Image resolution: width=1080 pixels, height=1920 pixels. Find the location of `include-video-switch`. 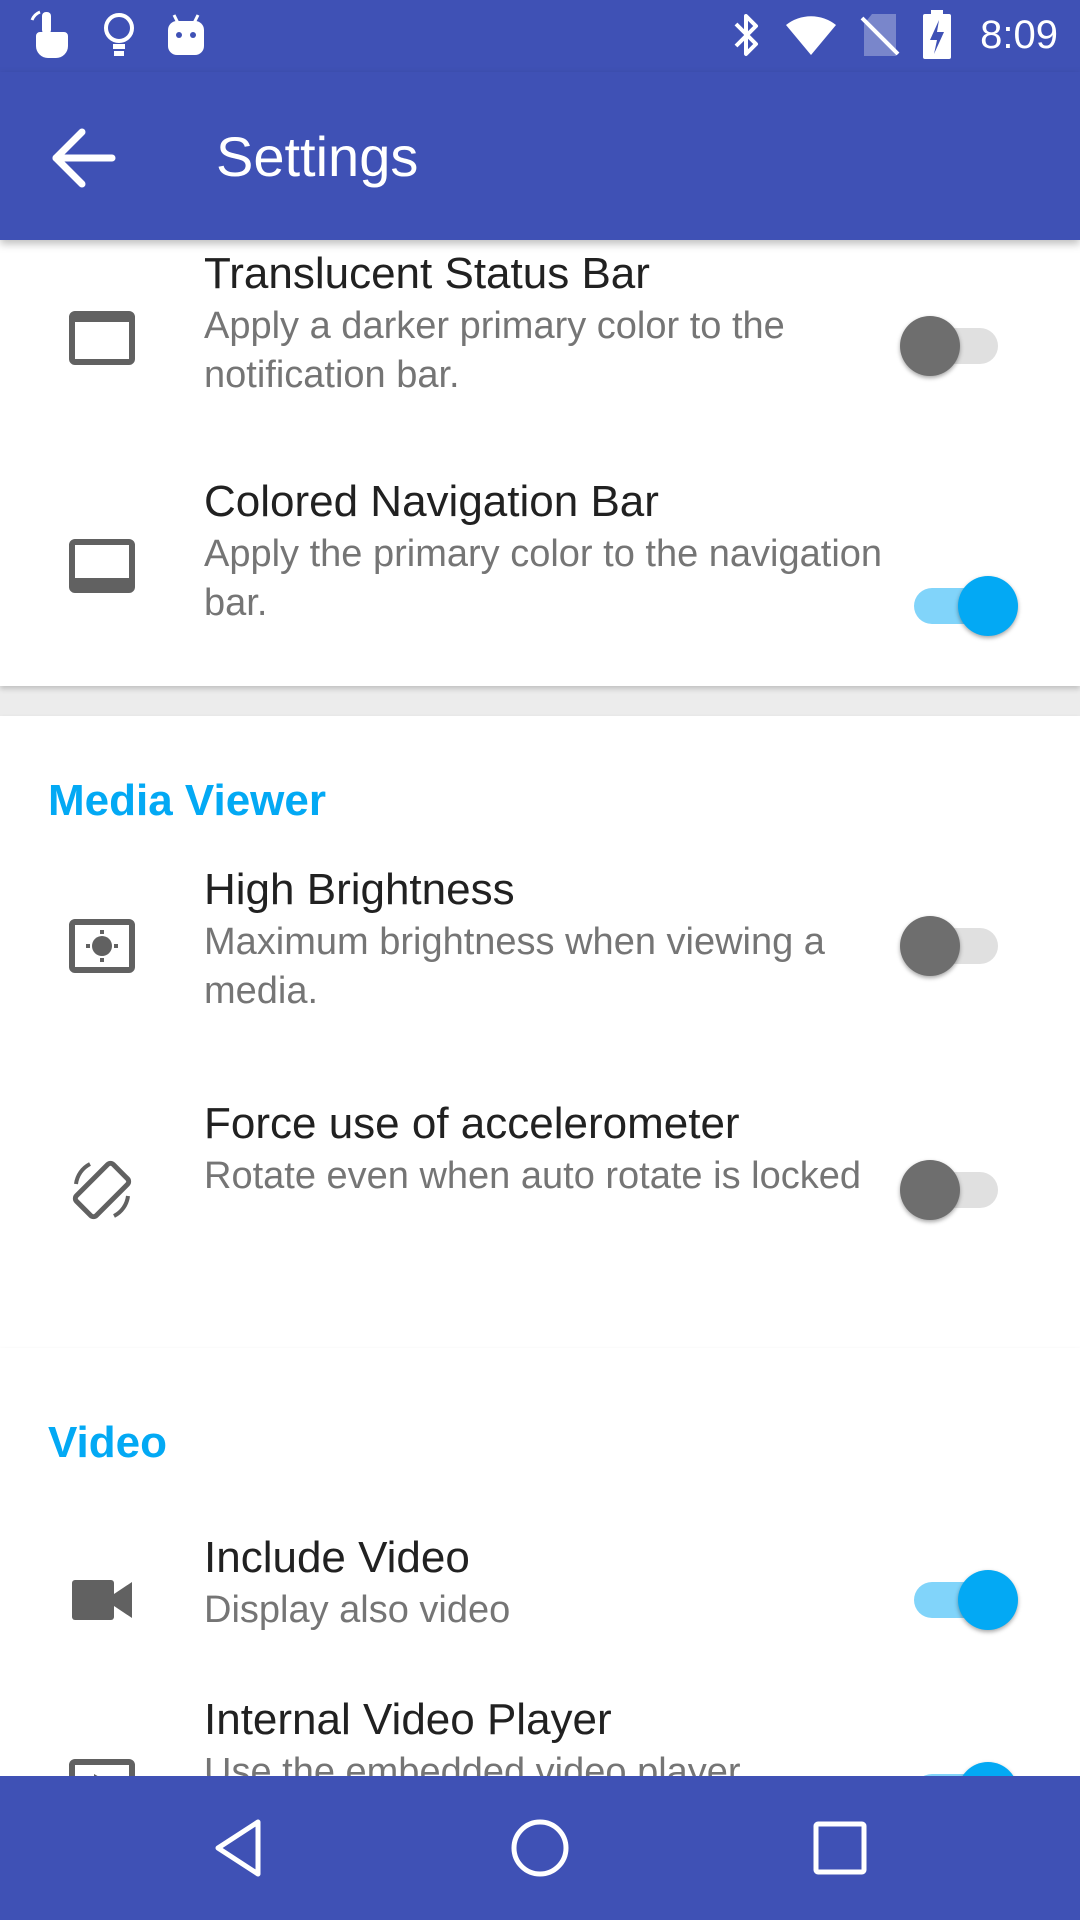

include-video-switch is located at coordinates (960, 1600).